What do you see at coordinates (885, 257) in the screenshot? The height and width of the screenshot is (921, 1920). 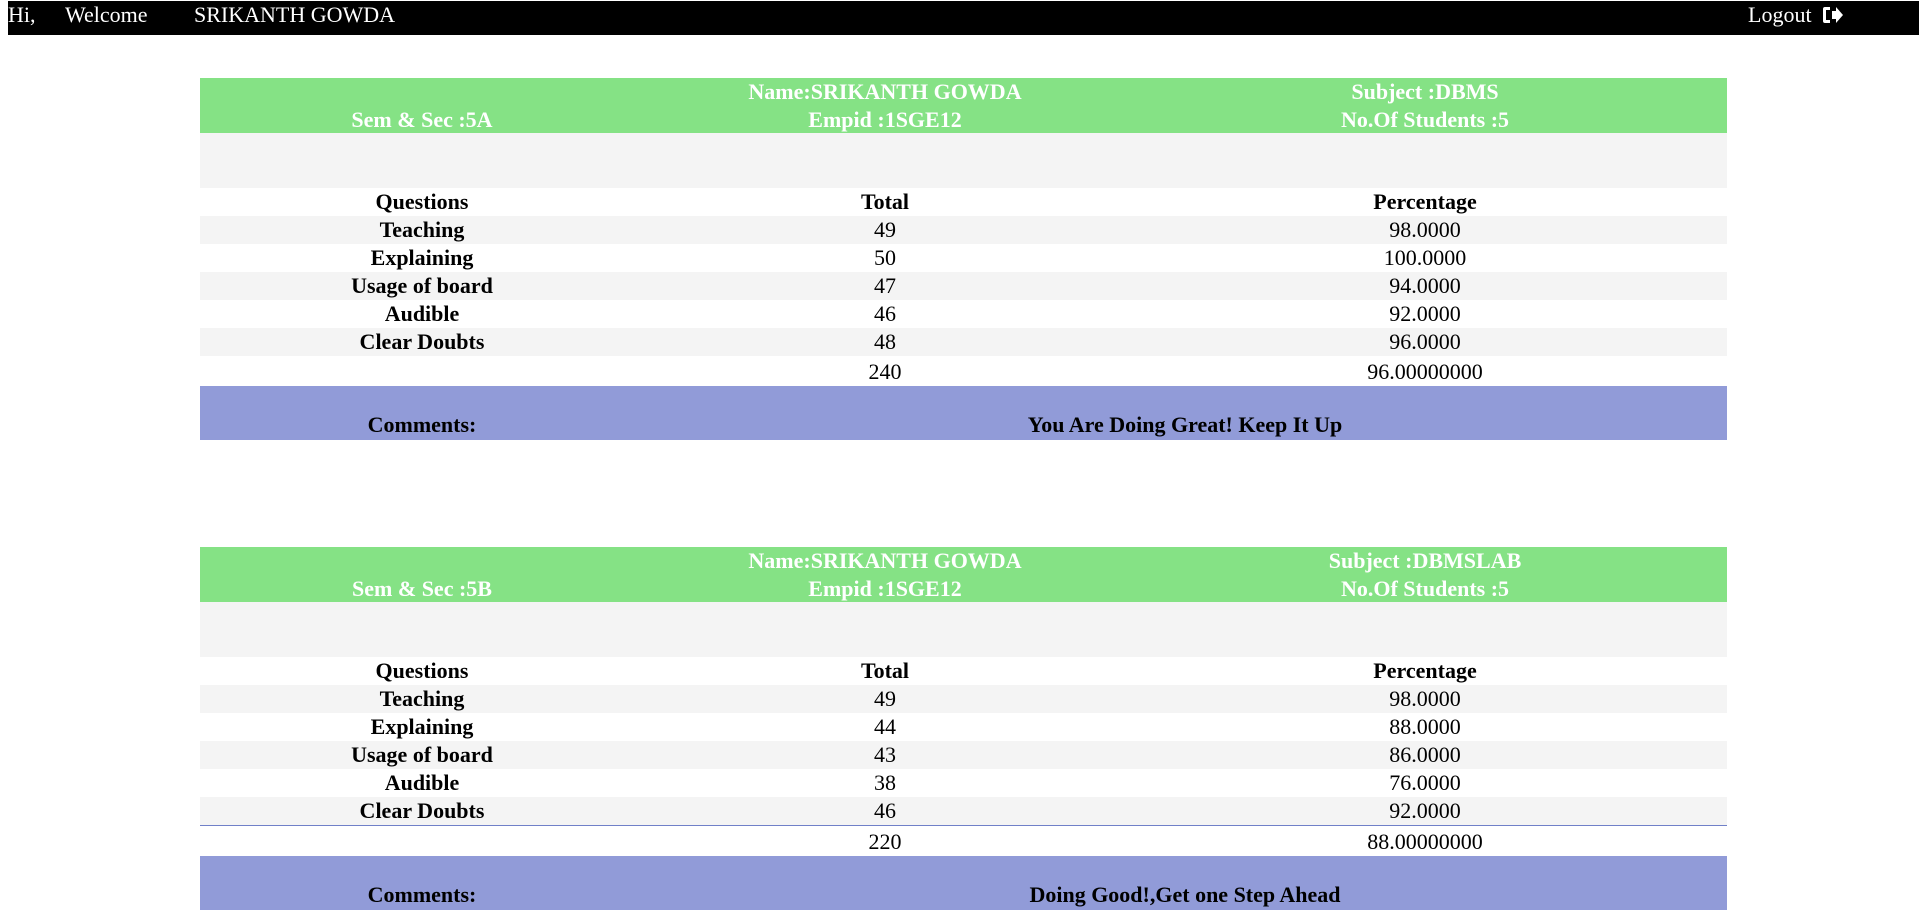 I see `total-value: 50` at bounding box center [885, 257].